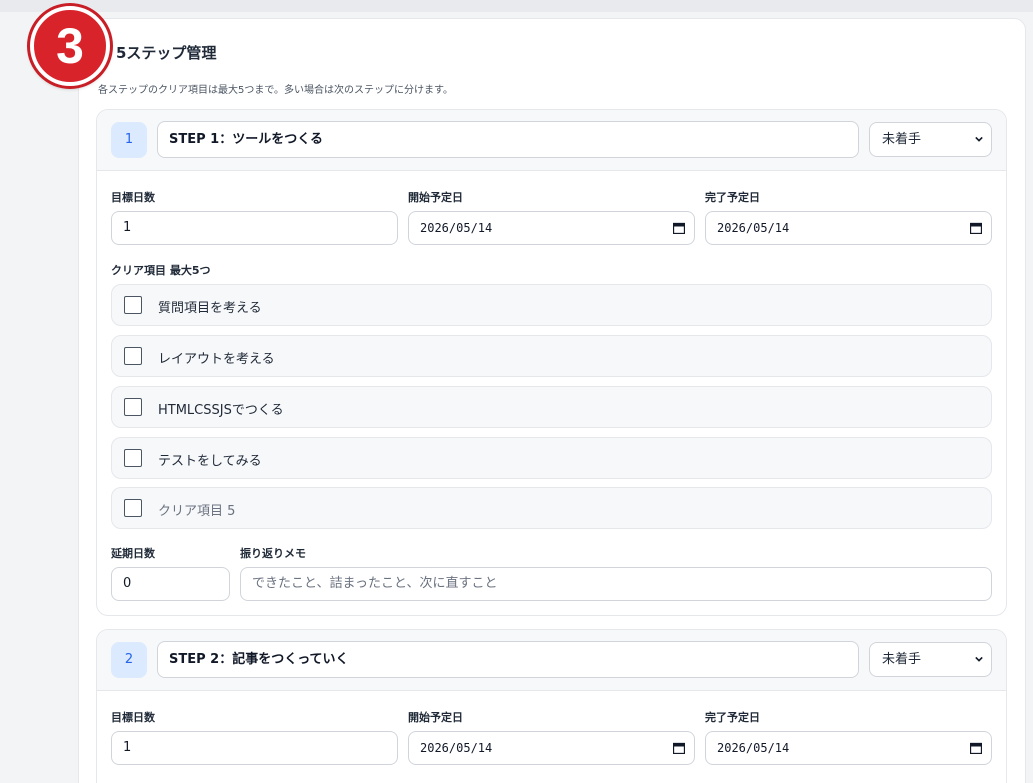 The height and width of the screenshot is (783, 1033). I want to click on checklist-item: レイアウトを考える, so click(551, 356).